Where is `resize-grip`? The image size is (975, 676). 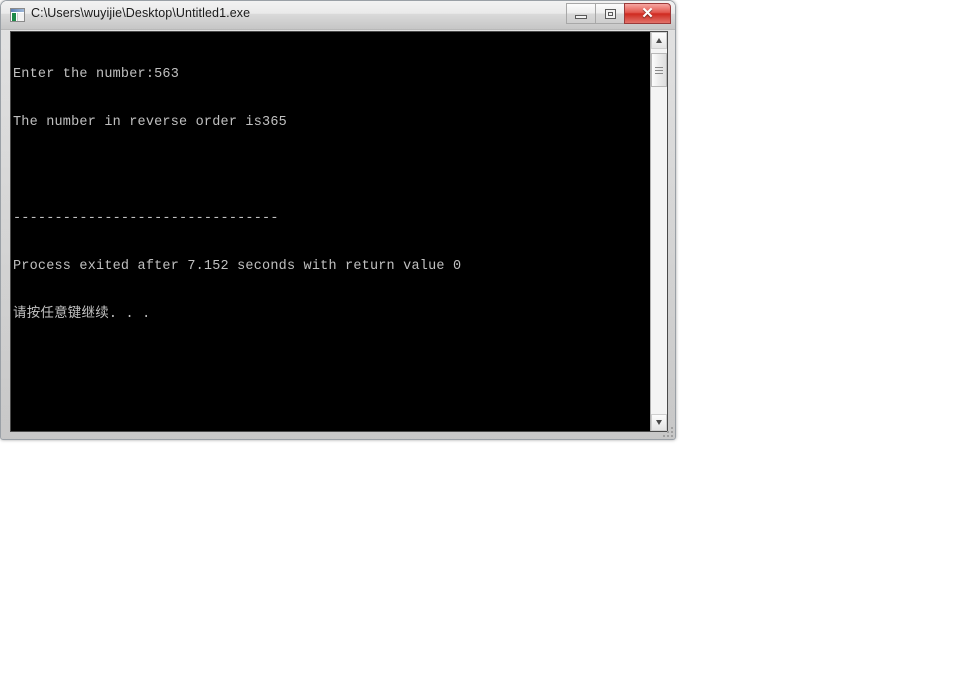 resize-grip is located at coordinates (666, 430).